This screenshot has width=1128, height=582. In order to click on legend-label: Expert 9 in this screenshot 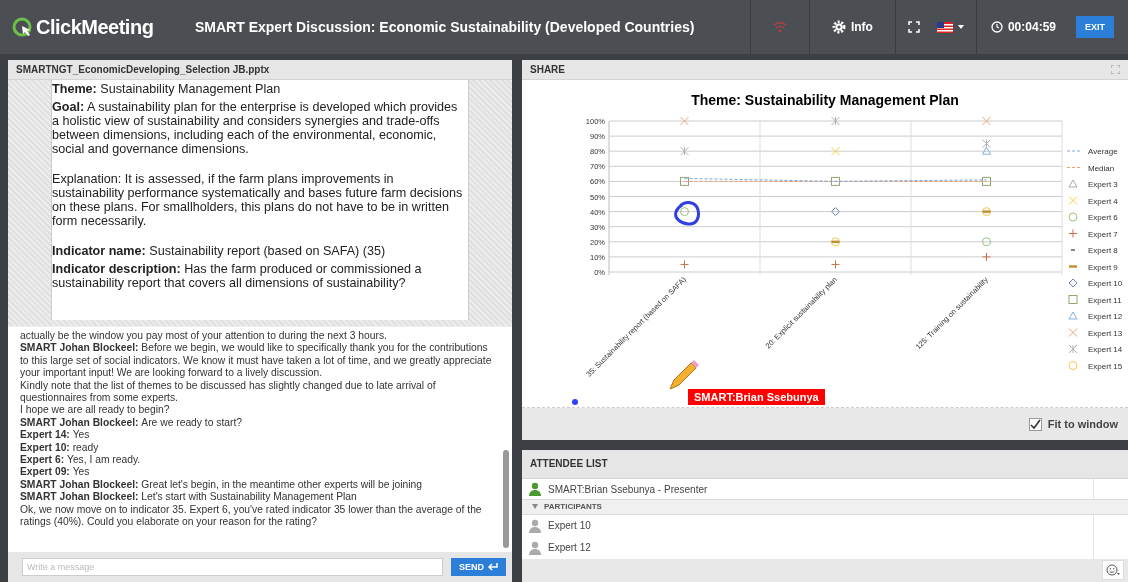, I will do `click(1103, 267)`.